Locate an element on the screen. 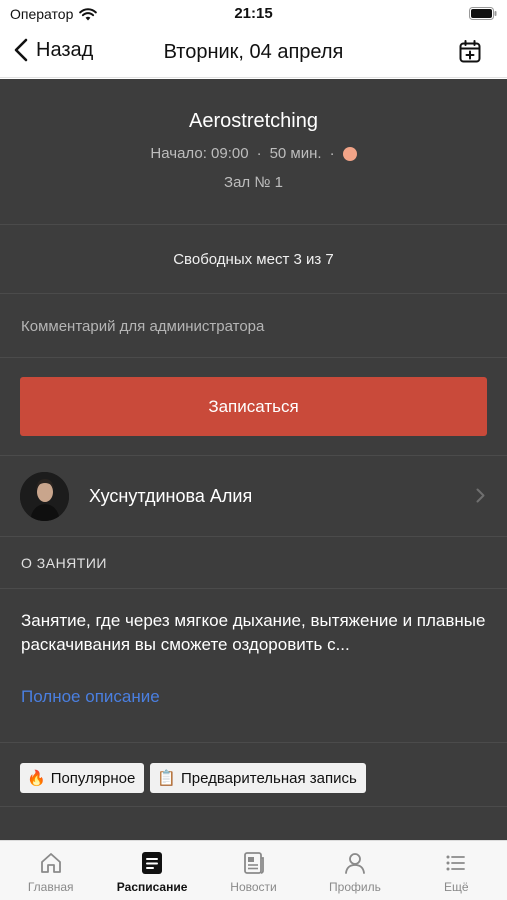 The height and width of the screenshot is (900, 507). clock: 21:15 is located at coordinates (253, 13).